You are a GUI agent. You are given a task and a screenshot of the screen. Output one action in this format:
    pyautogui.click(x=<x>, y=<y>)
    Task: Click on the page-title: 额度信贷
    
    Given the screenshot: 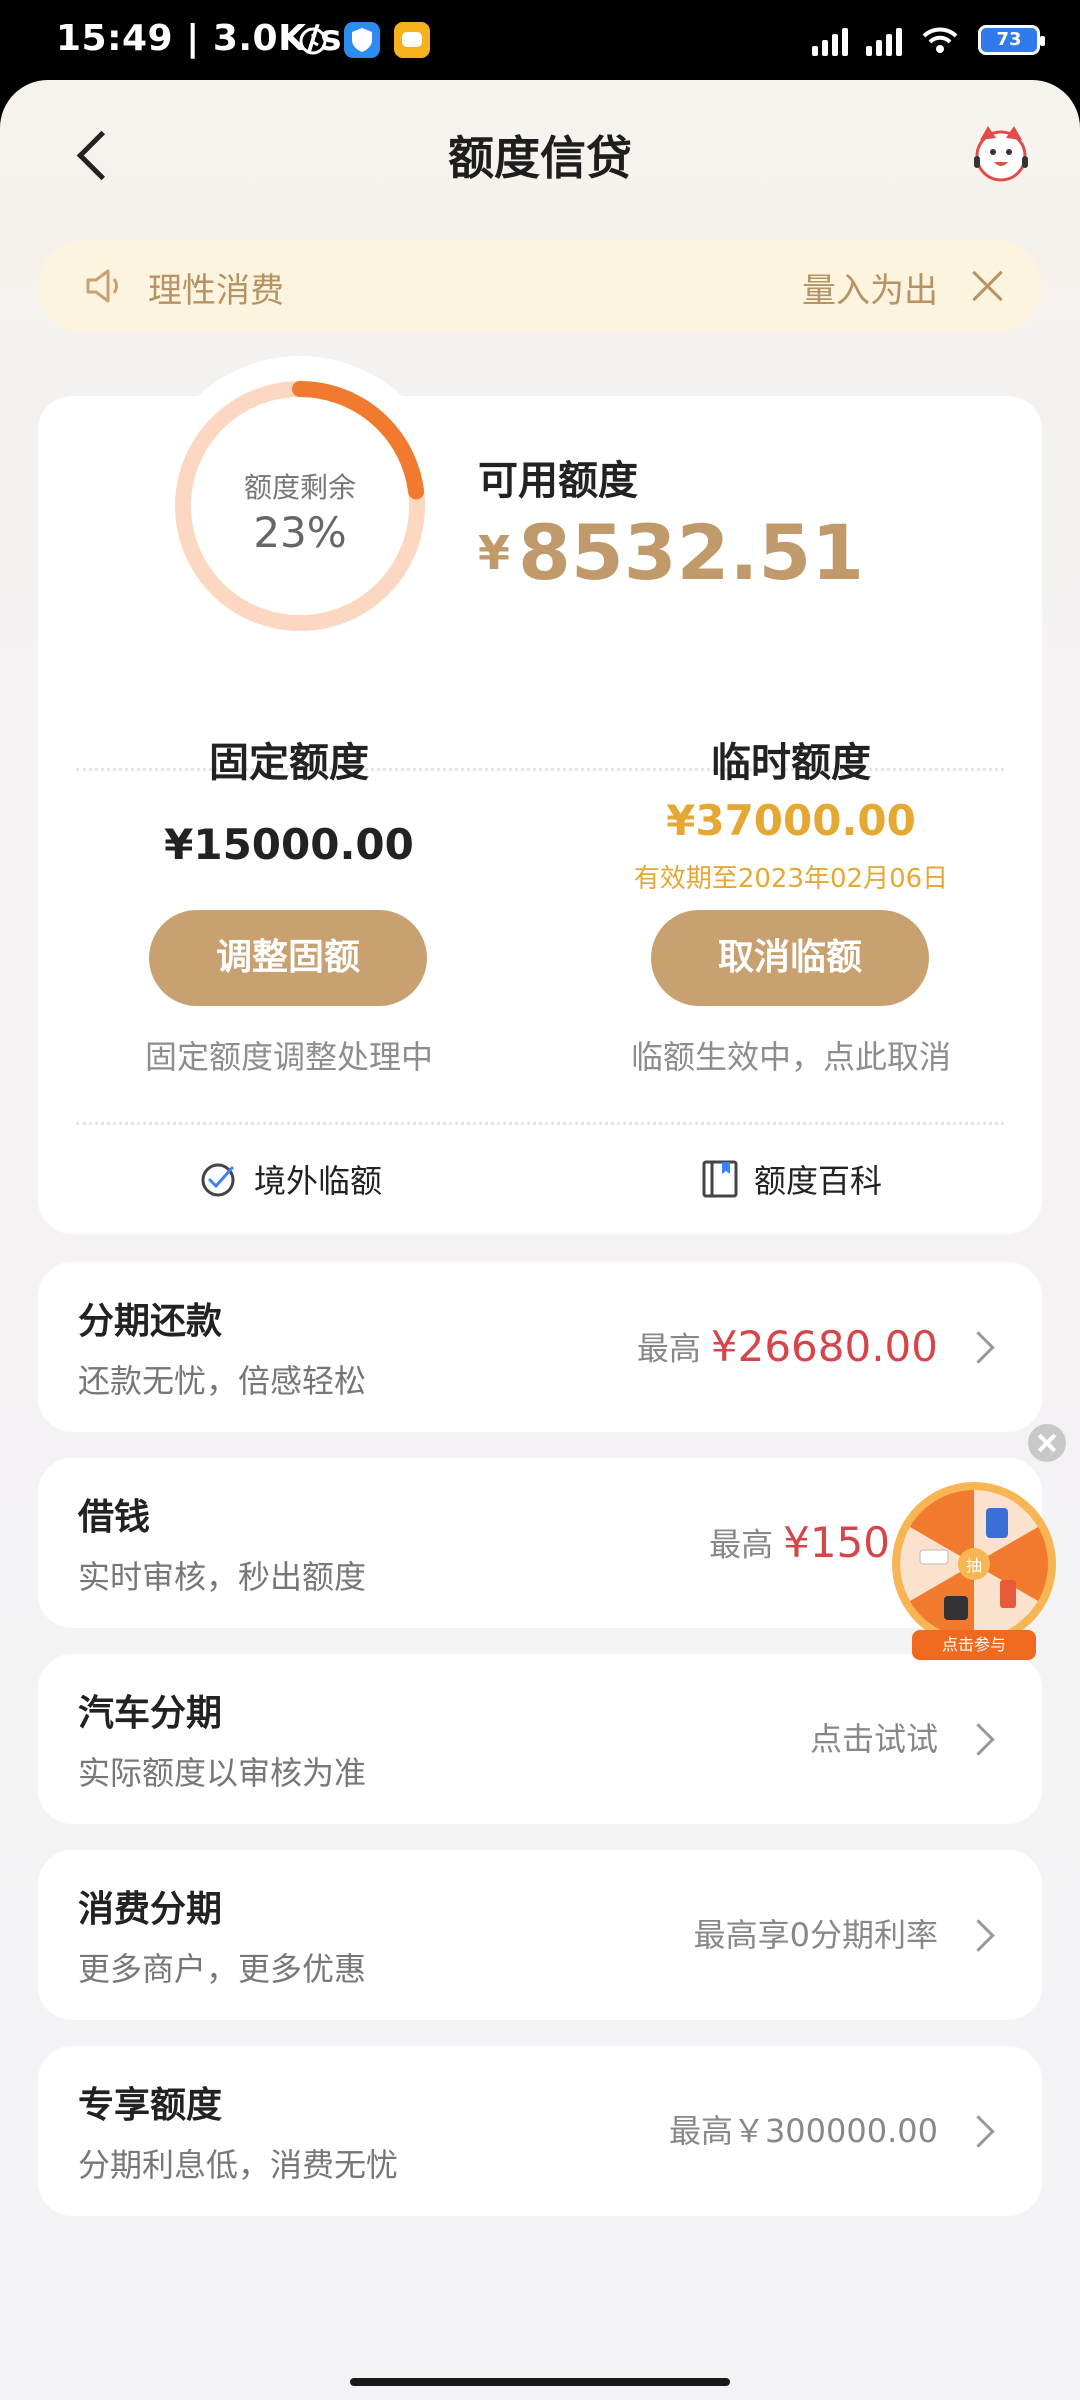 What is the action you would take?
    pyautogui.click(x=540, y=158)
    